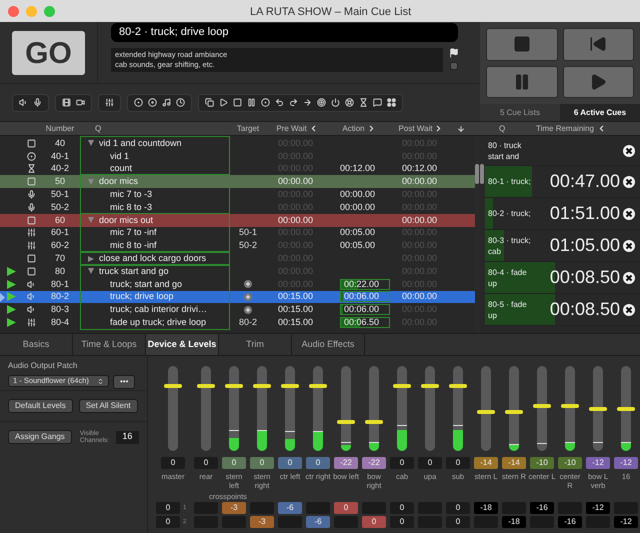  Describe the element at coordinates (255, 344) in the screenshot. I see `inspector-tab: Trim` at that location.